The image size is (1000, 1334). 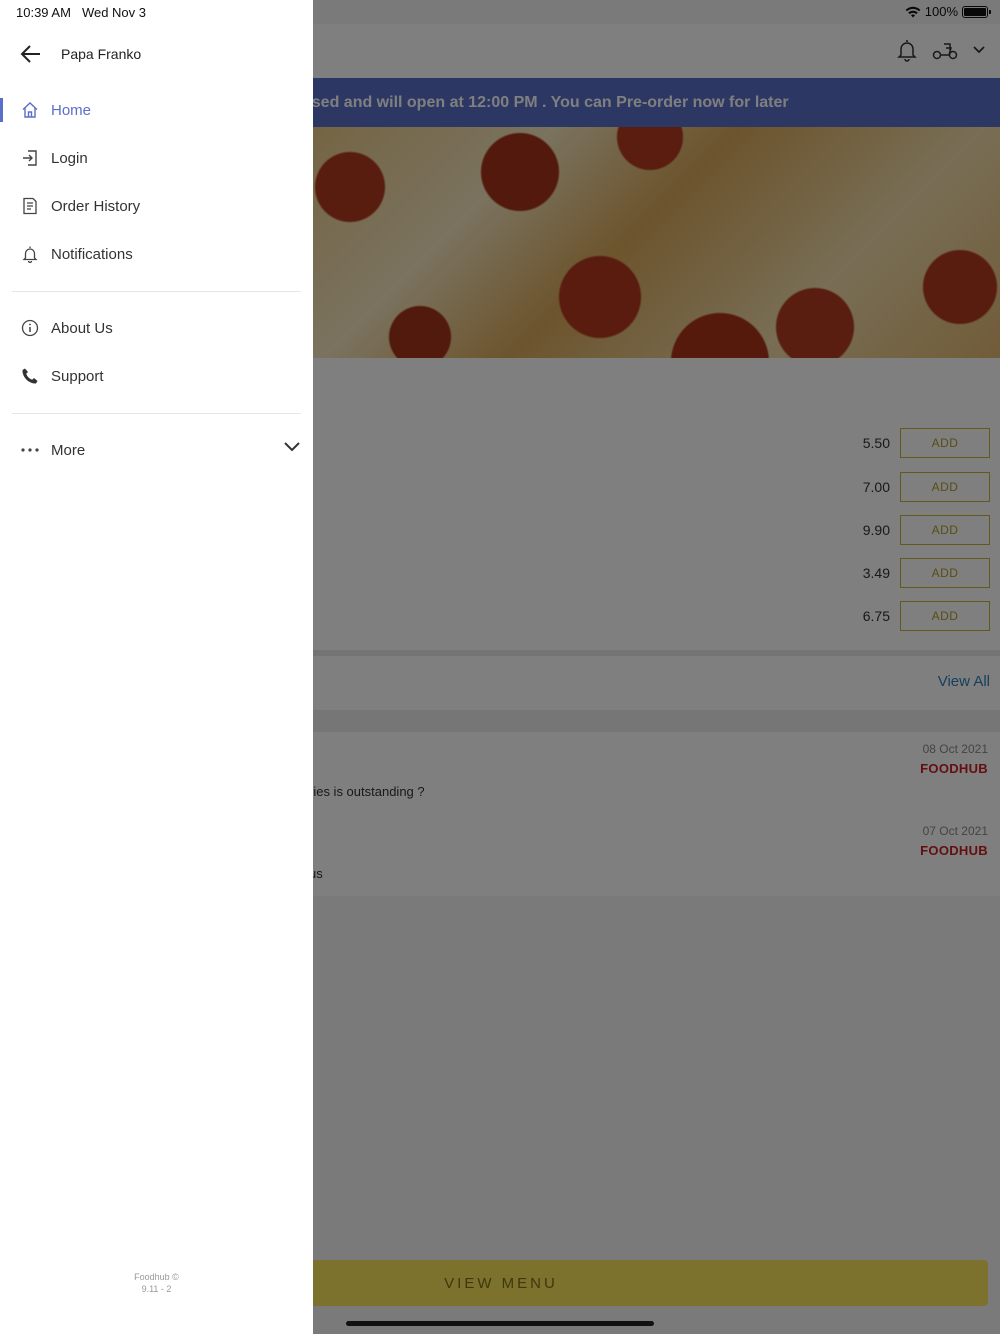 What do you see at coordinates (71, 110) in the screenshot?
I see `nav-label: Home` at bounding box center [71, 110].